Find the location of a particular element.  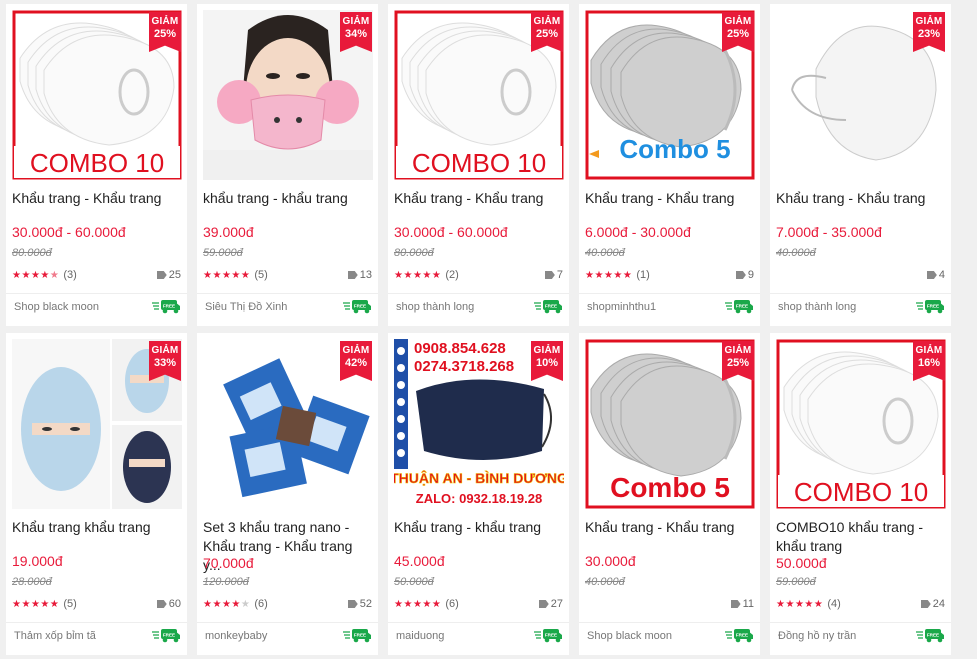

rating-count: (1) is located at coordinates (643, 275).